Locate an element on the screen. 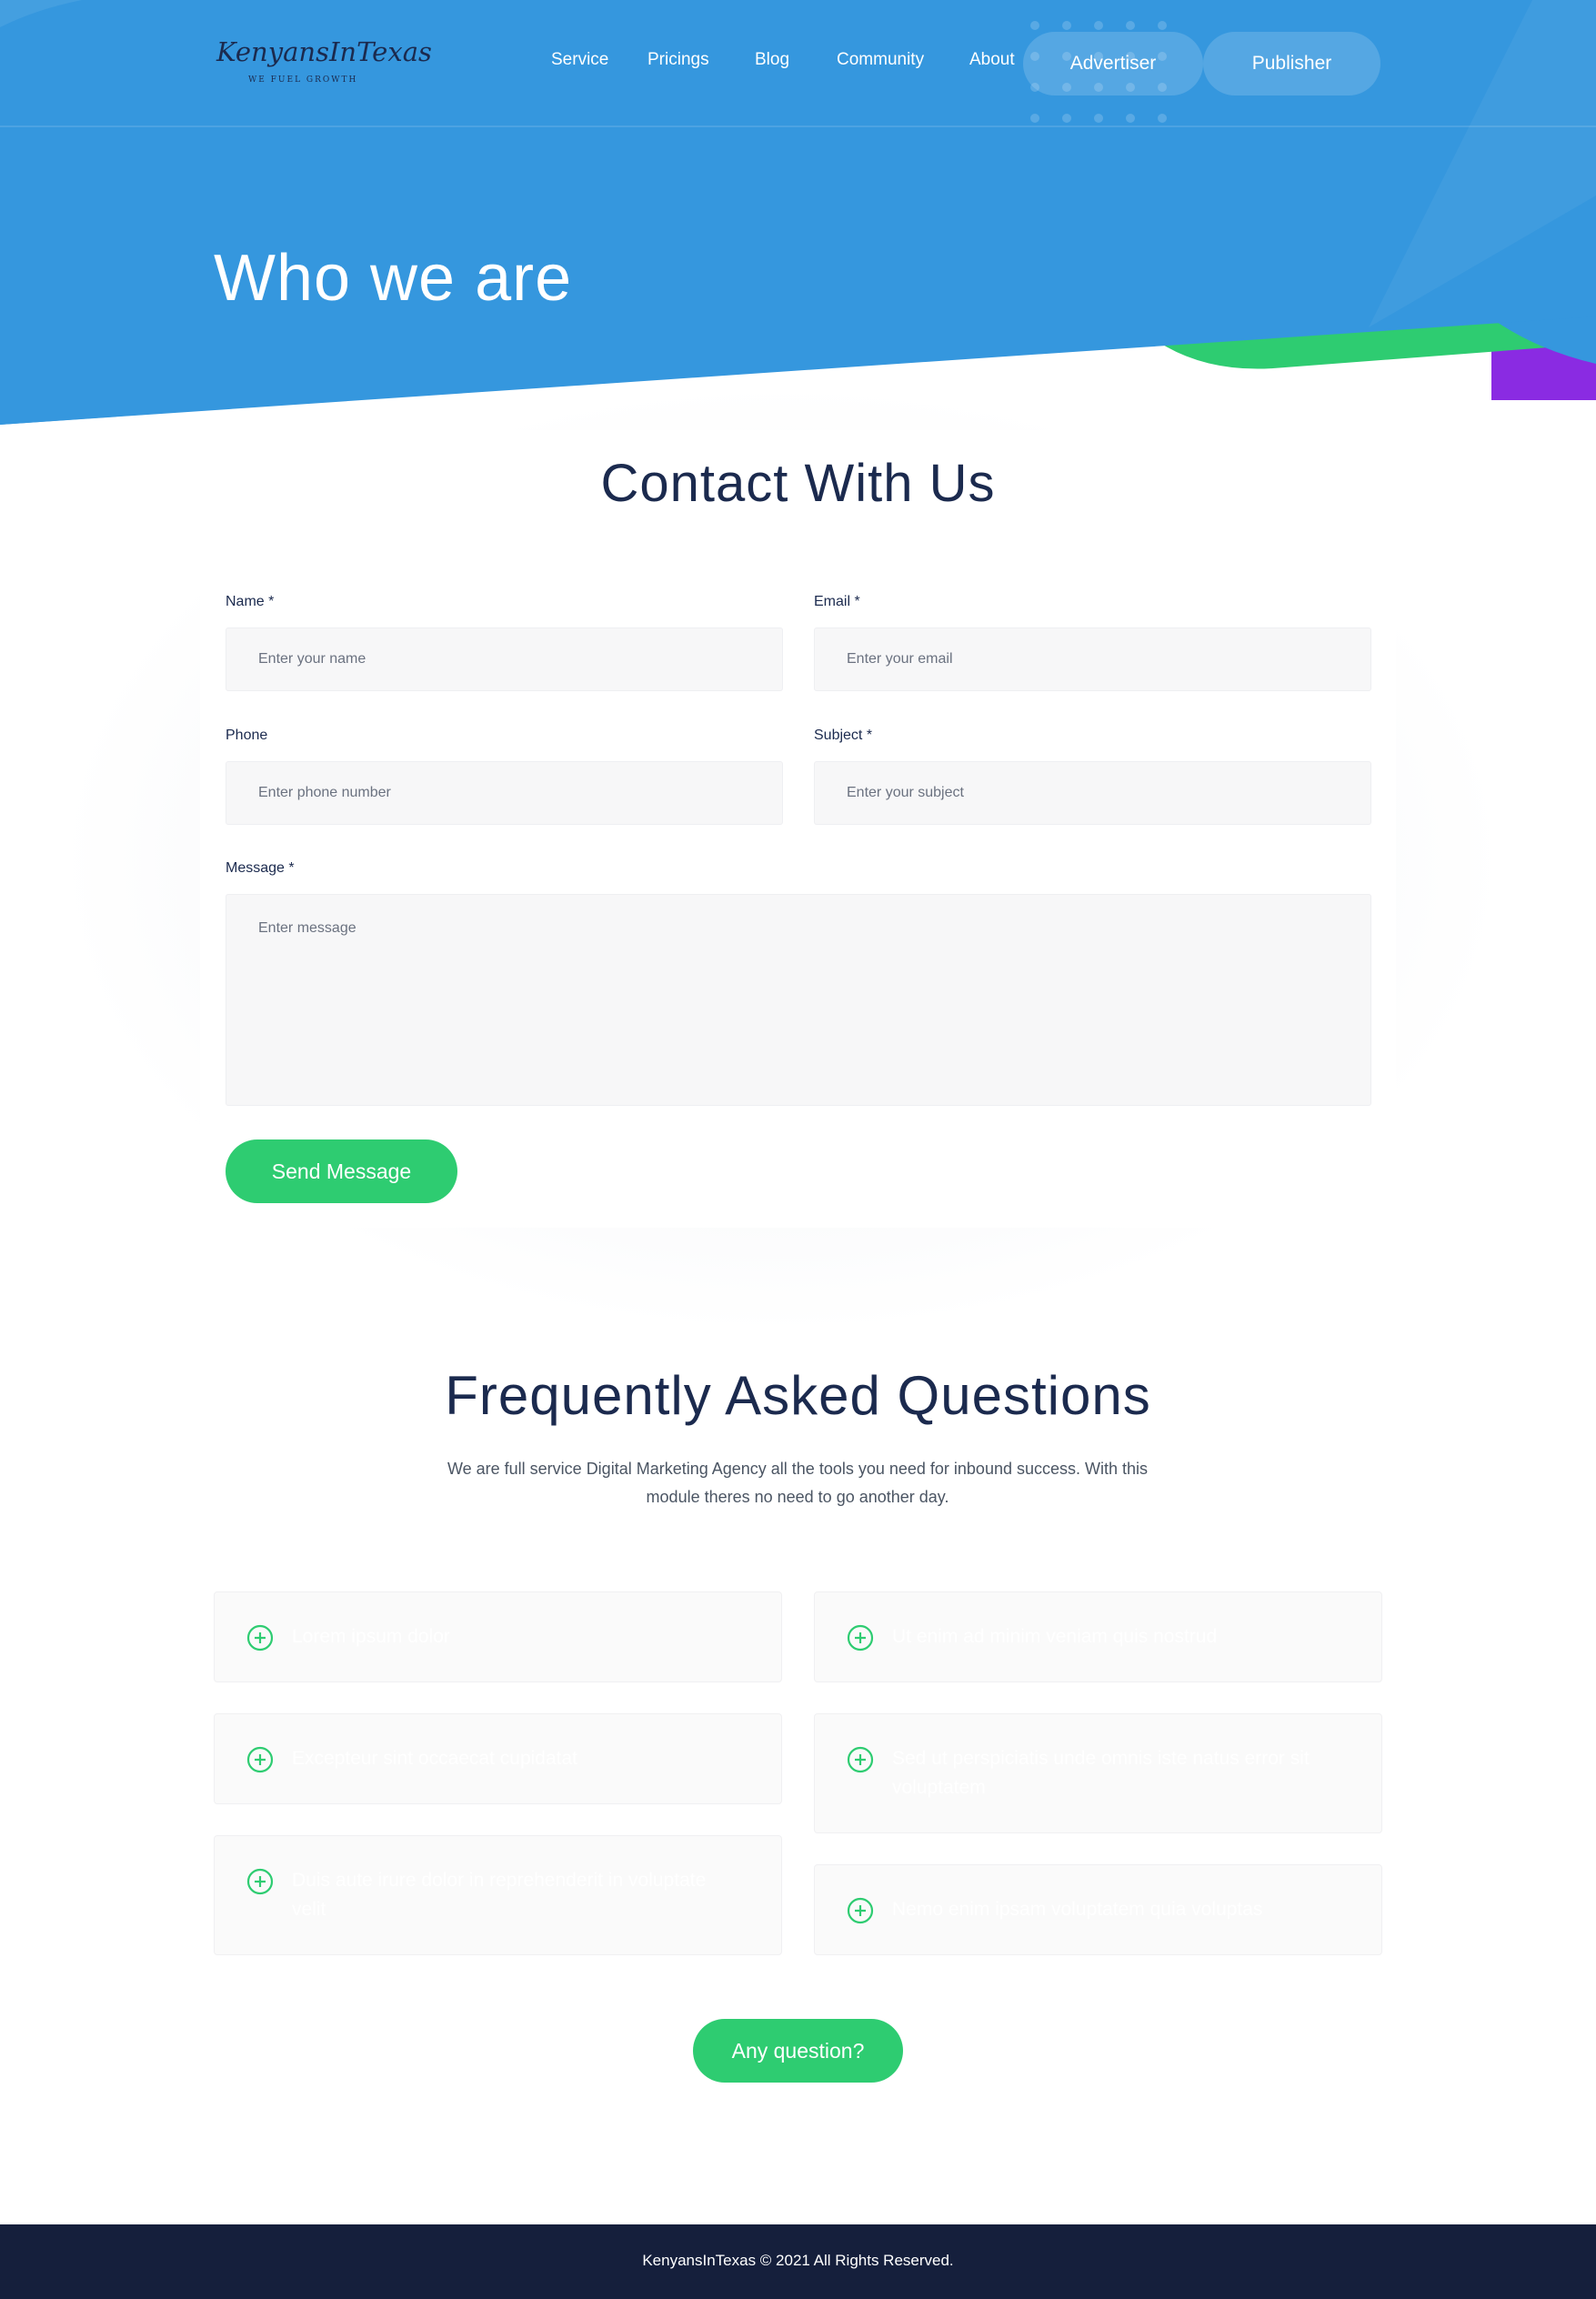  faq-question: Ut enim ad minim veniam quis nostrud is located at coordinates (1055, 1637).